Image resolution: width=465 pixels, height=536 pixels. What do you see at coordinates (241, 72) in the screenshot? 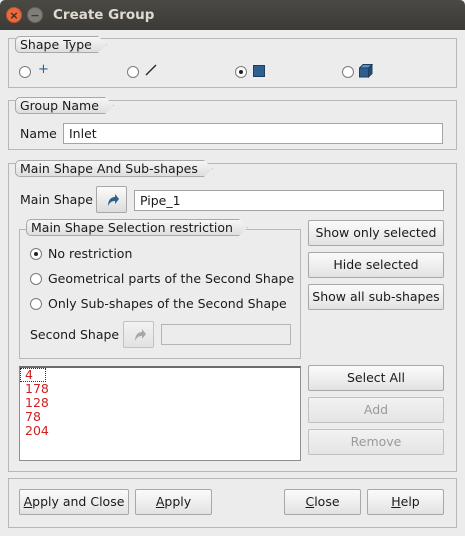
I see `shape-type-face-radio` at bounding box center [241, 72].